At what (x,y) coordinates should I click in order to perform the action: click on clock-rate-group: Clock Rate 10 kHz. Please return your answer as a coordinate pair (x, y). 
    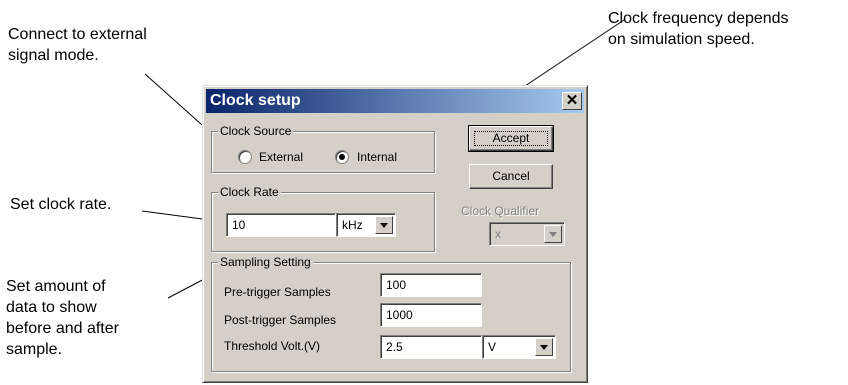
    Looking at the image, I should click on (323, 218).